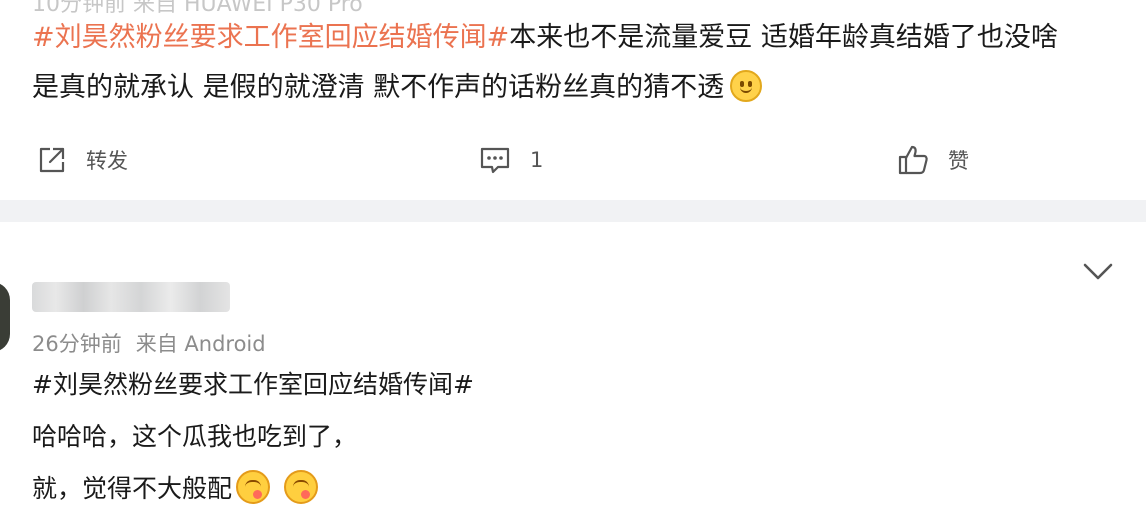 The image size is (1146, 530). Describe the element at coordinates (253, 385) in the screenshot. I see `comment-topic-link: #刘昊然粉丝要求工作室回应结婚传闻#` at that location.